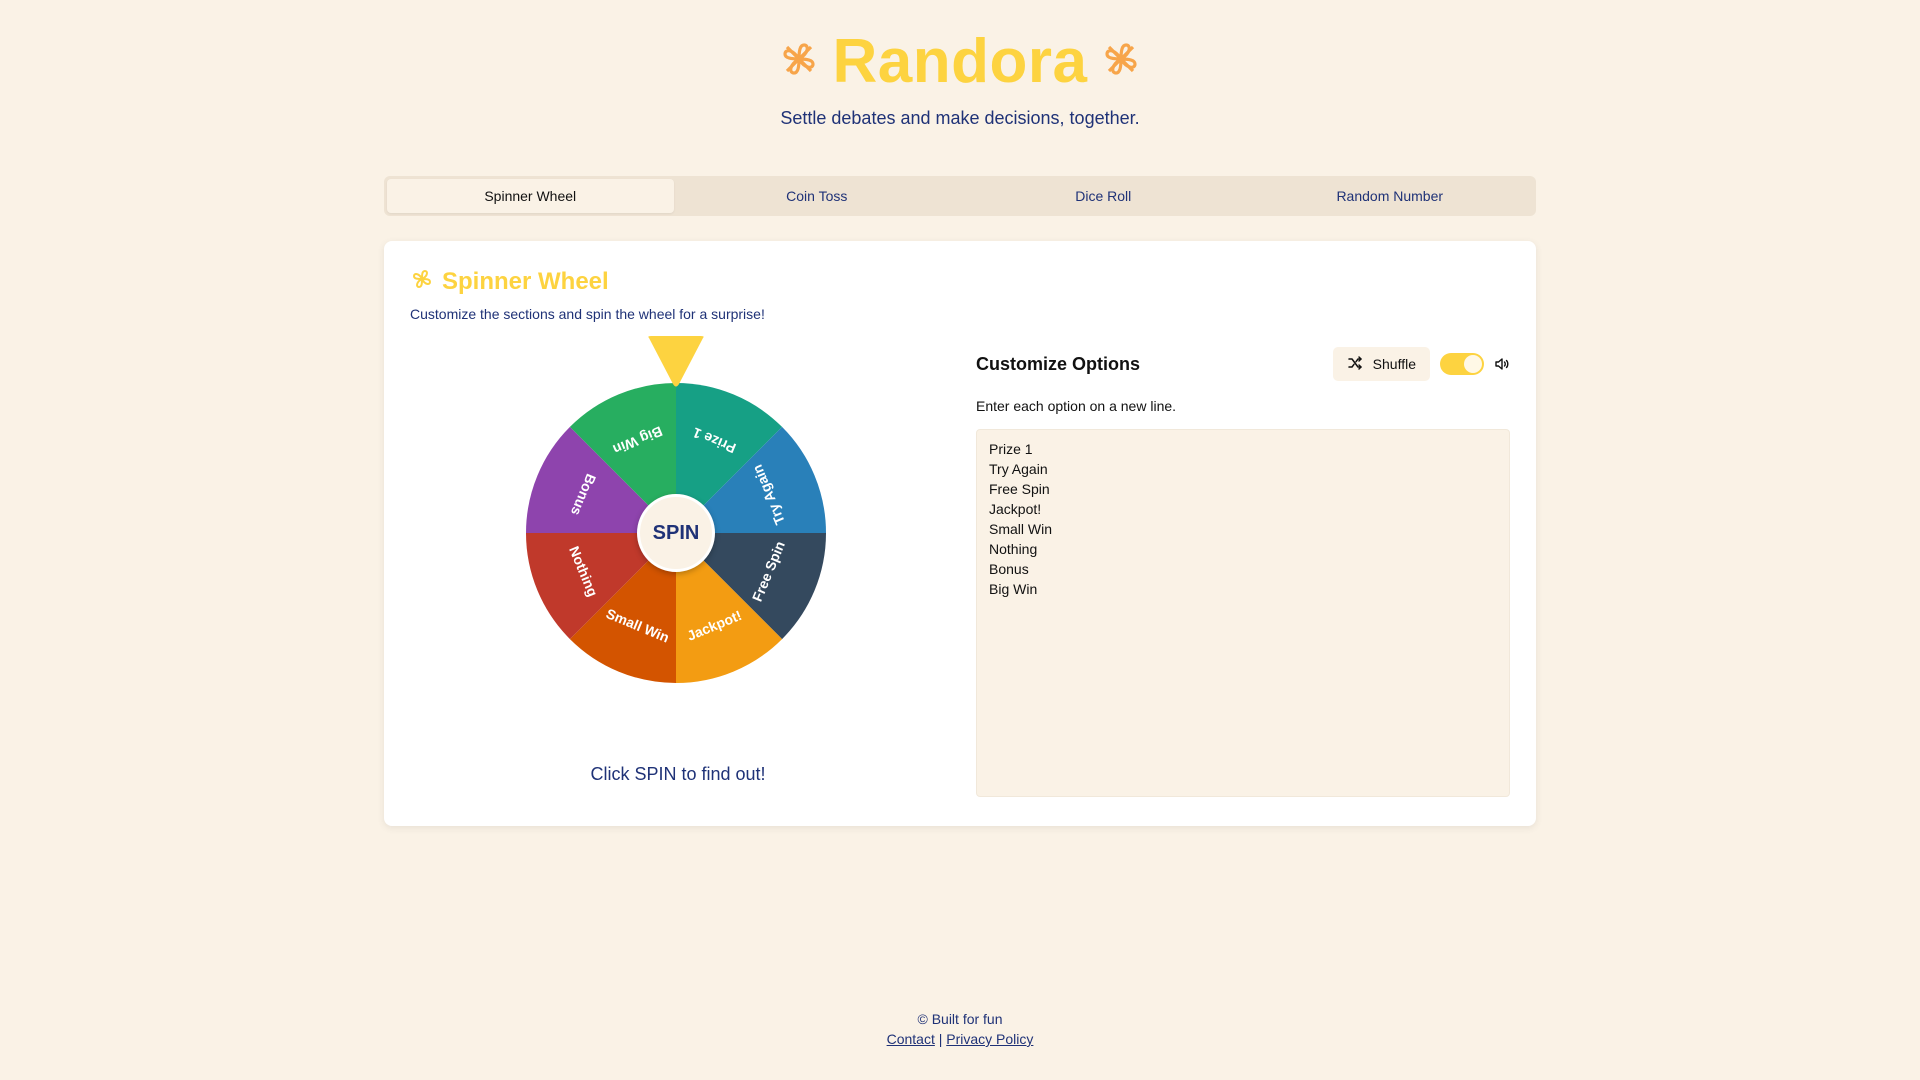  What do you see at coordinates (817, 196) in the screenshot?
I see `tab-coin-toss: Coin Toss` at bounding box center [817, 196].